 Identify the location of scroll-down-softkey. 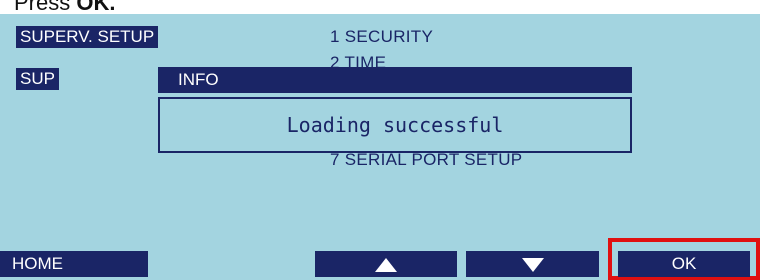
(532, 264).